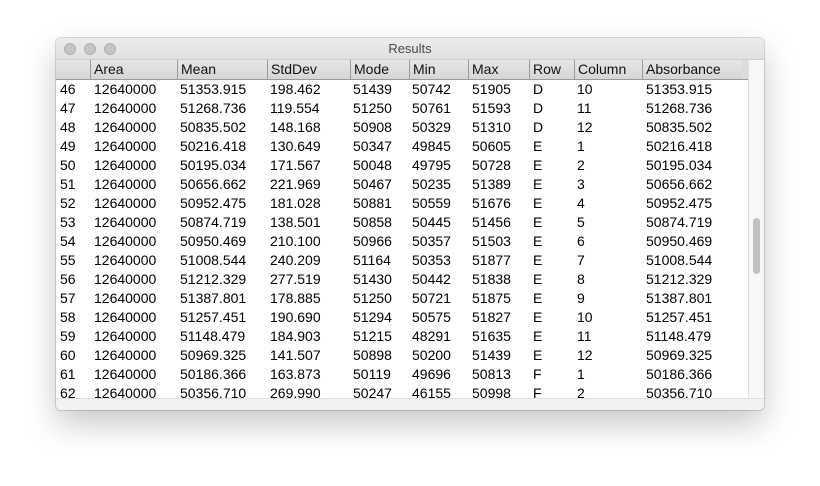 The height and width of the screenshot is (486, 820). I want to click on column-header-absorbance: Absorbance, so click(692, 69).